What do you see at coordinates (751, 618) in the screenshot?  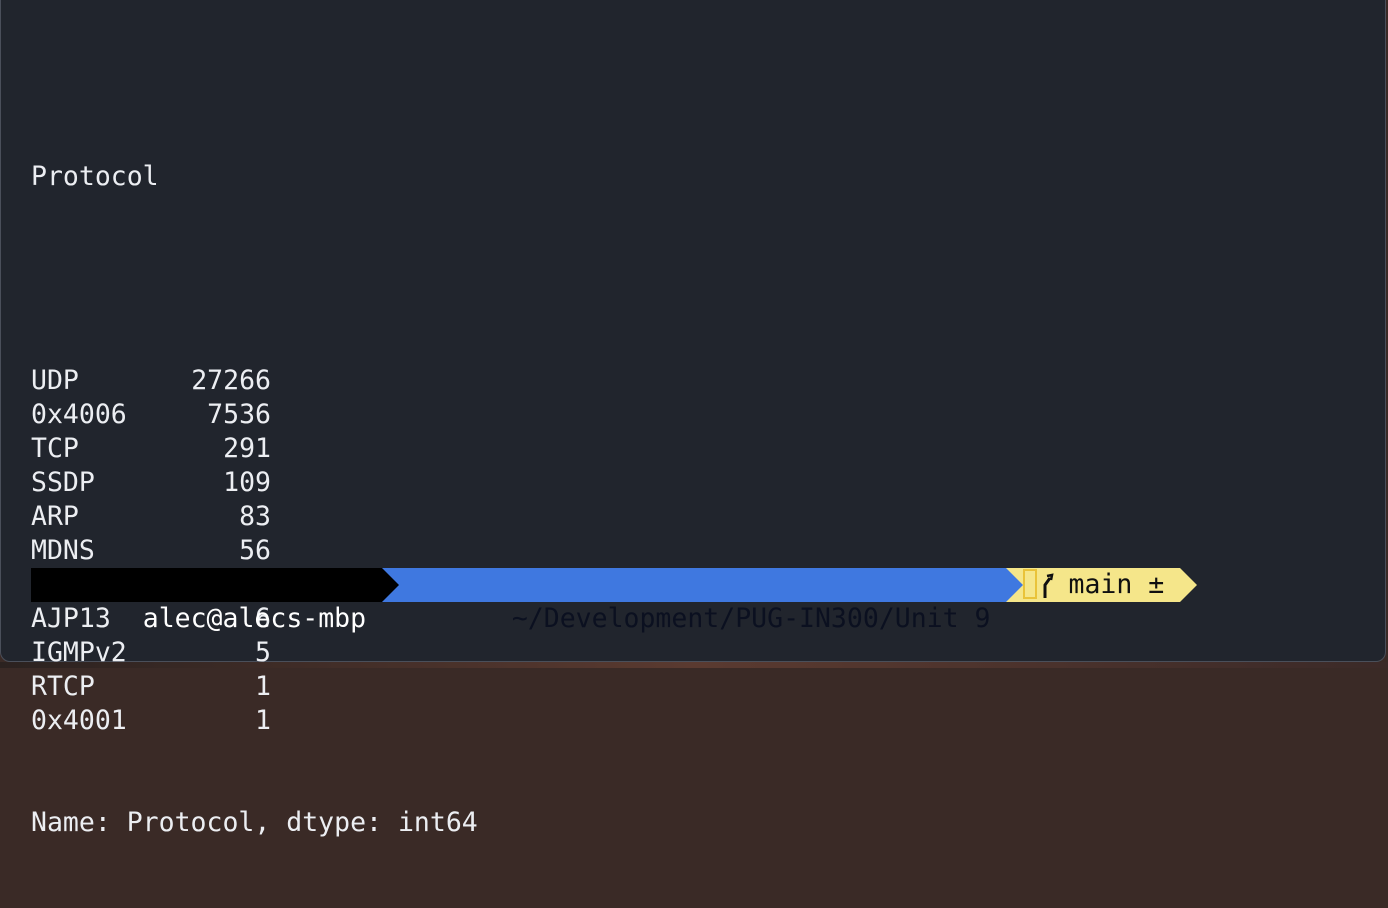 I see `prompt-path: ~/Development/PUG-IN300/Unit 9` at bounding box center [751, 618].